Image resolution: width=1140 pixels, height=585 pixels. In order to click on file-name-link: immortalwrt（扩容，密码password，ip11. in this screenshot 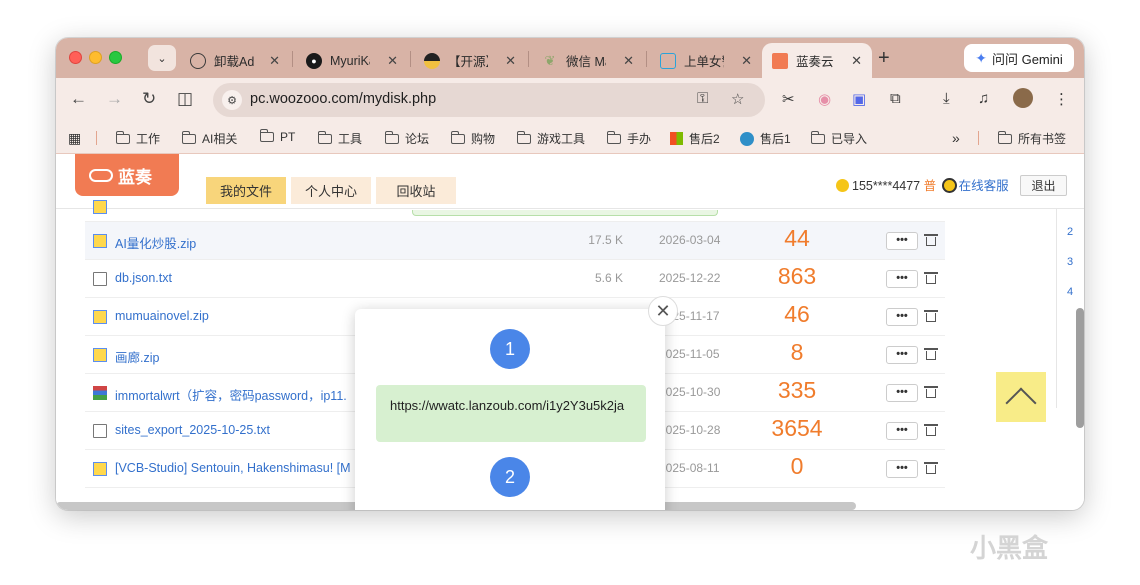, I will do `click(235, 394)`.